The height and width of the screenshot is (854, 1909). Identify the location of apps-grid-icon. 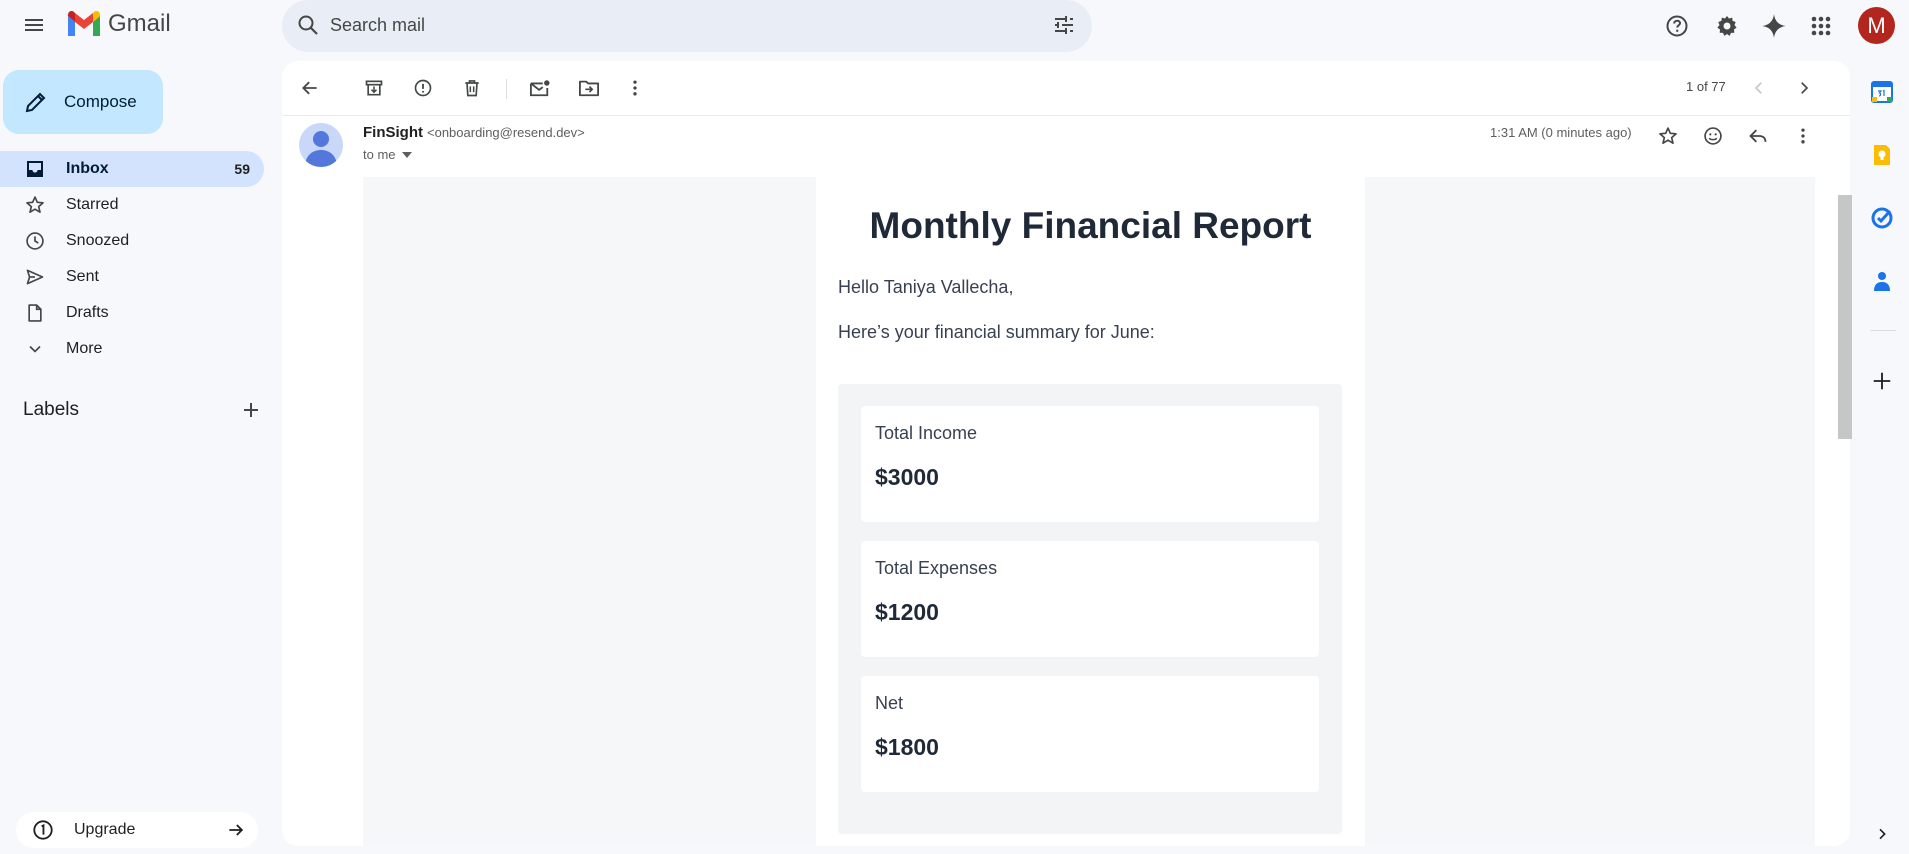
(1821, 26).